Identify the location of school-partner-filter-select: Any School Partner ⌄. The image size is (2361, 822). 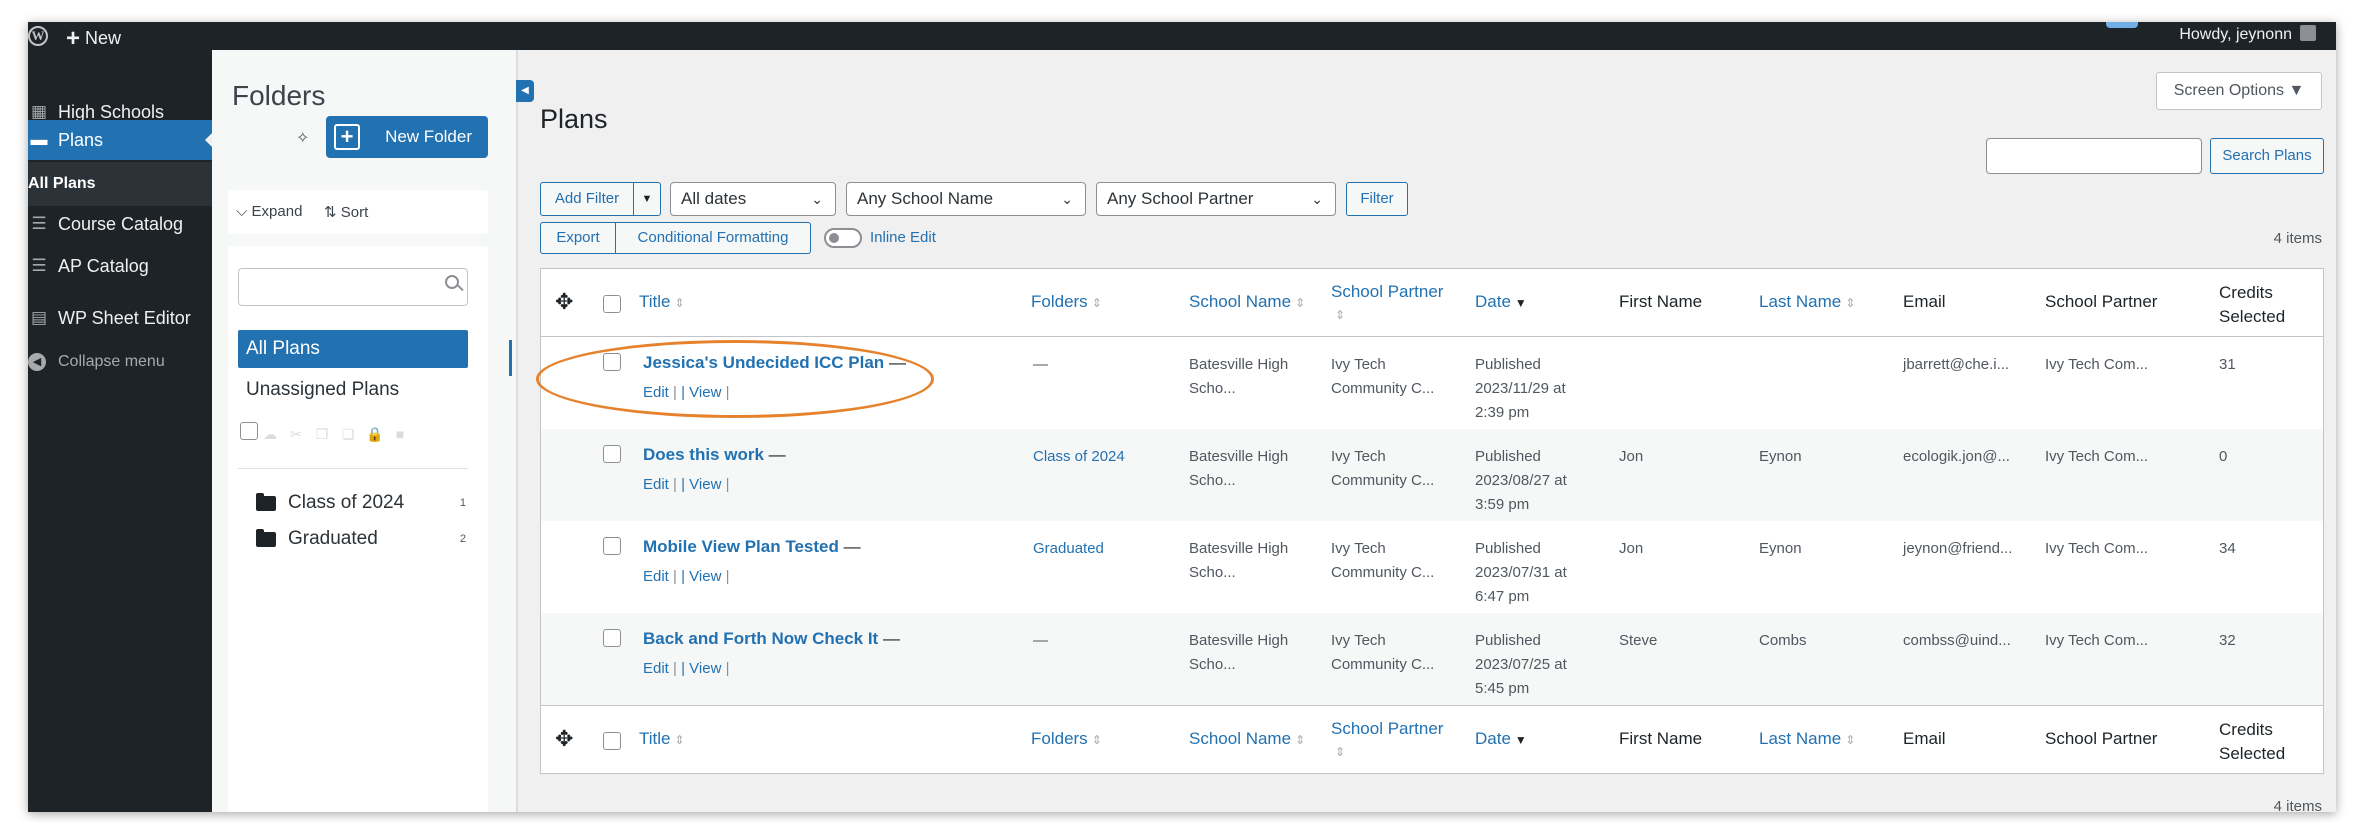
(1216, 199).